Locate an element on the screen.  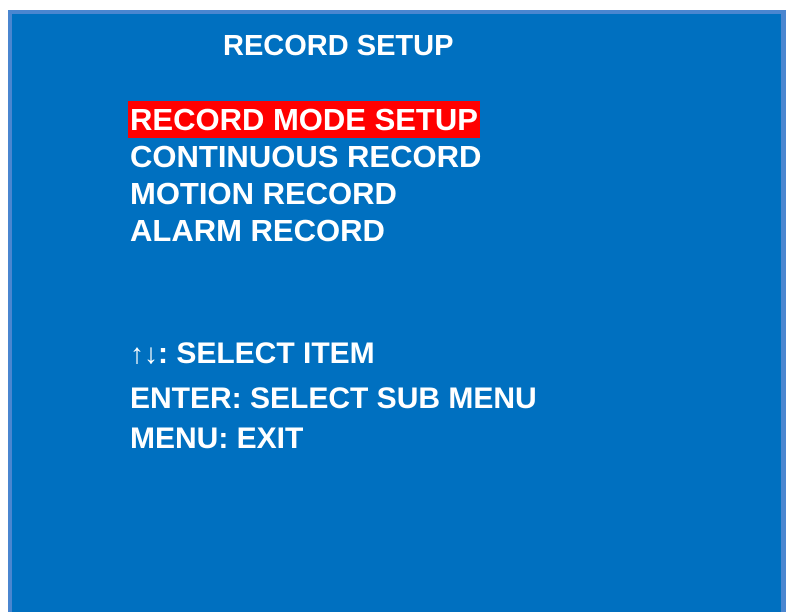
menu-item-label: ALARM RECORD is located at coordinates (257, 230).